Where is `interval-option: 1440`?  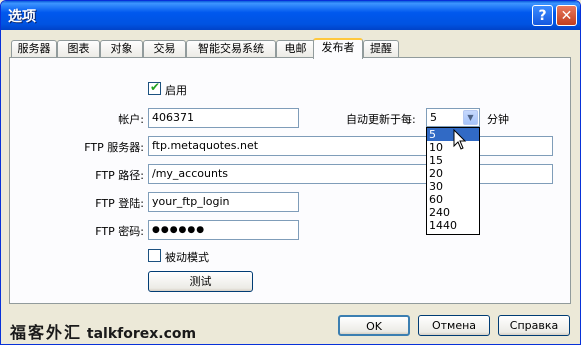 interval-option: 1440 is located at coordinates (453, 225).